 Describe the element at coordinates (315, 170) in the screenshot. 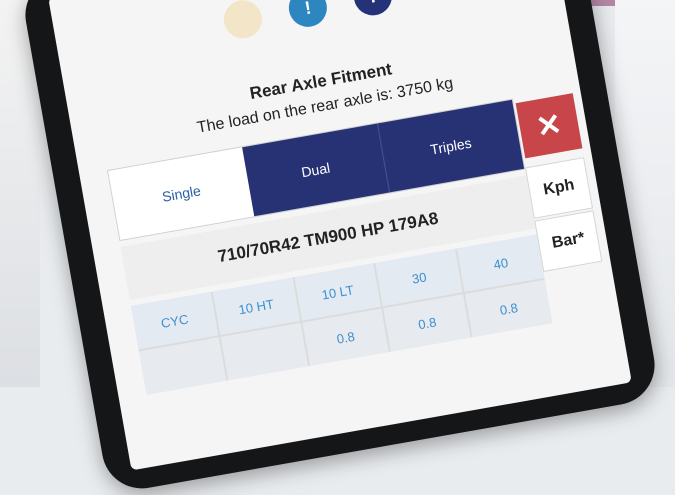

I see `tab-dual: Dual` at that location.